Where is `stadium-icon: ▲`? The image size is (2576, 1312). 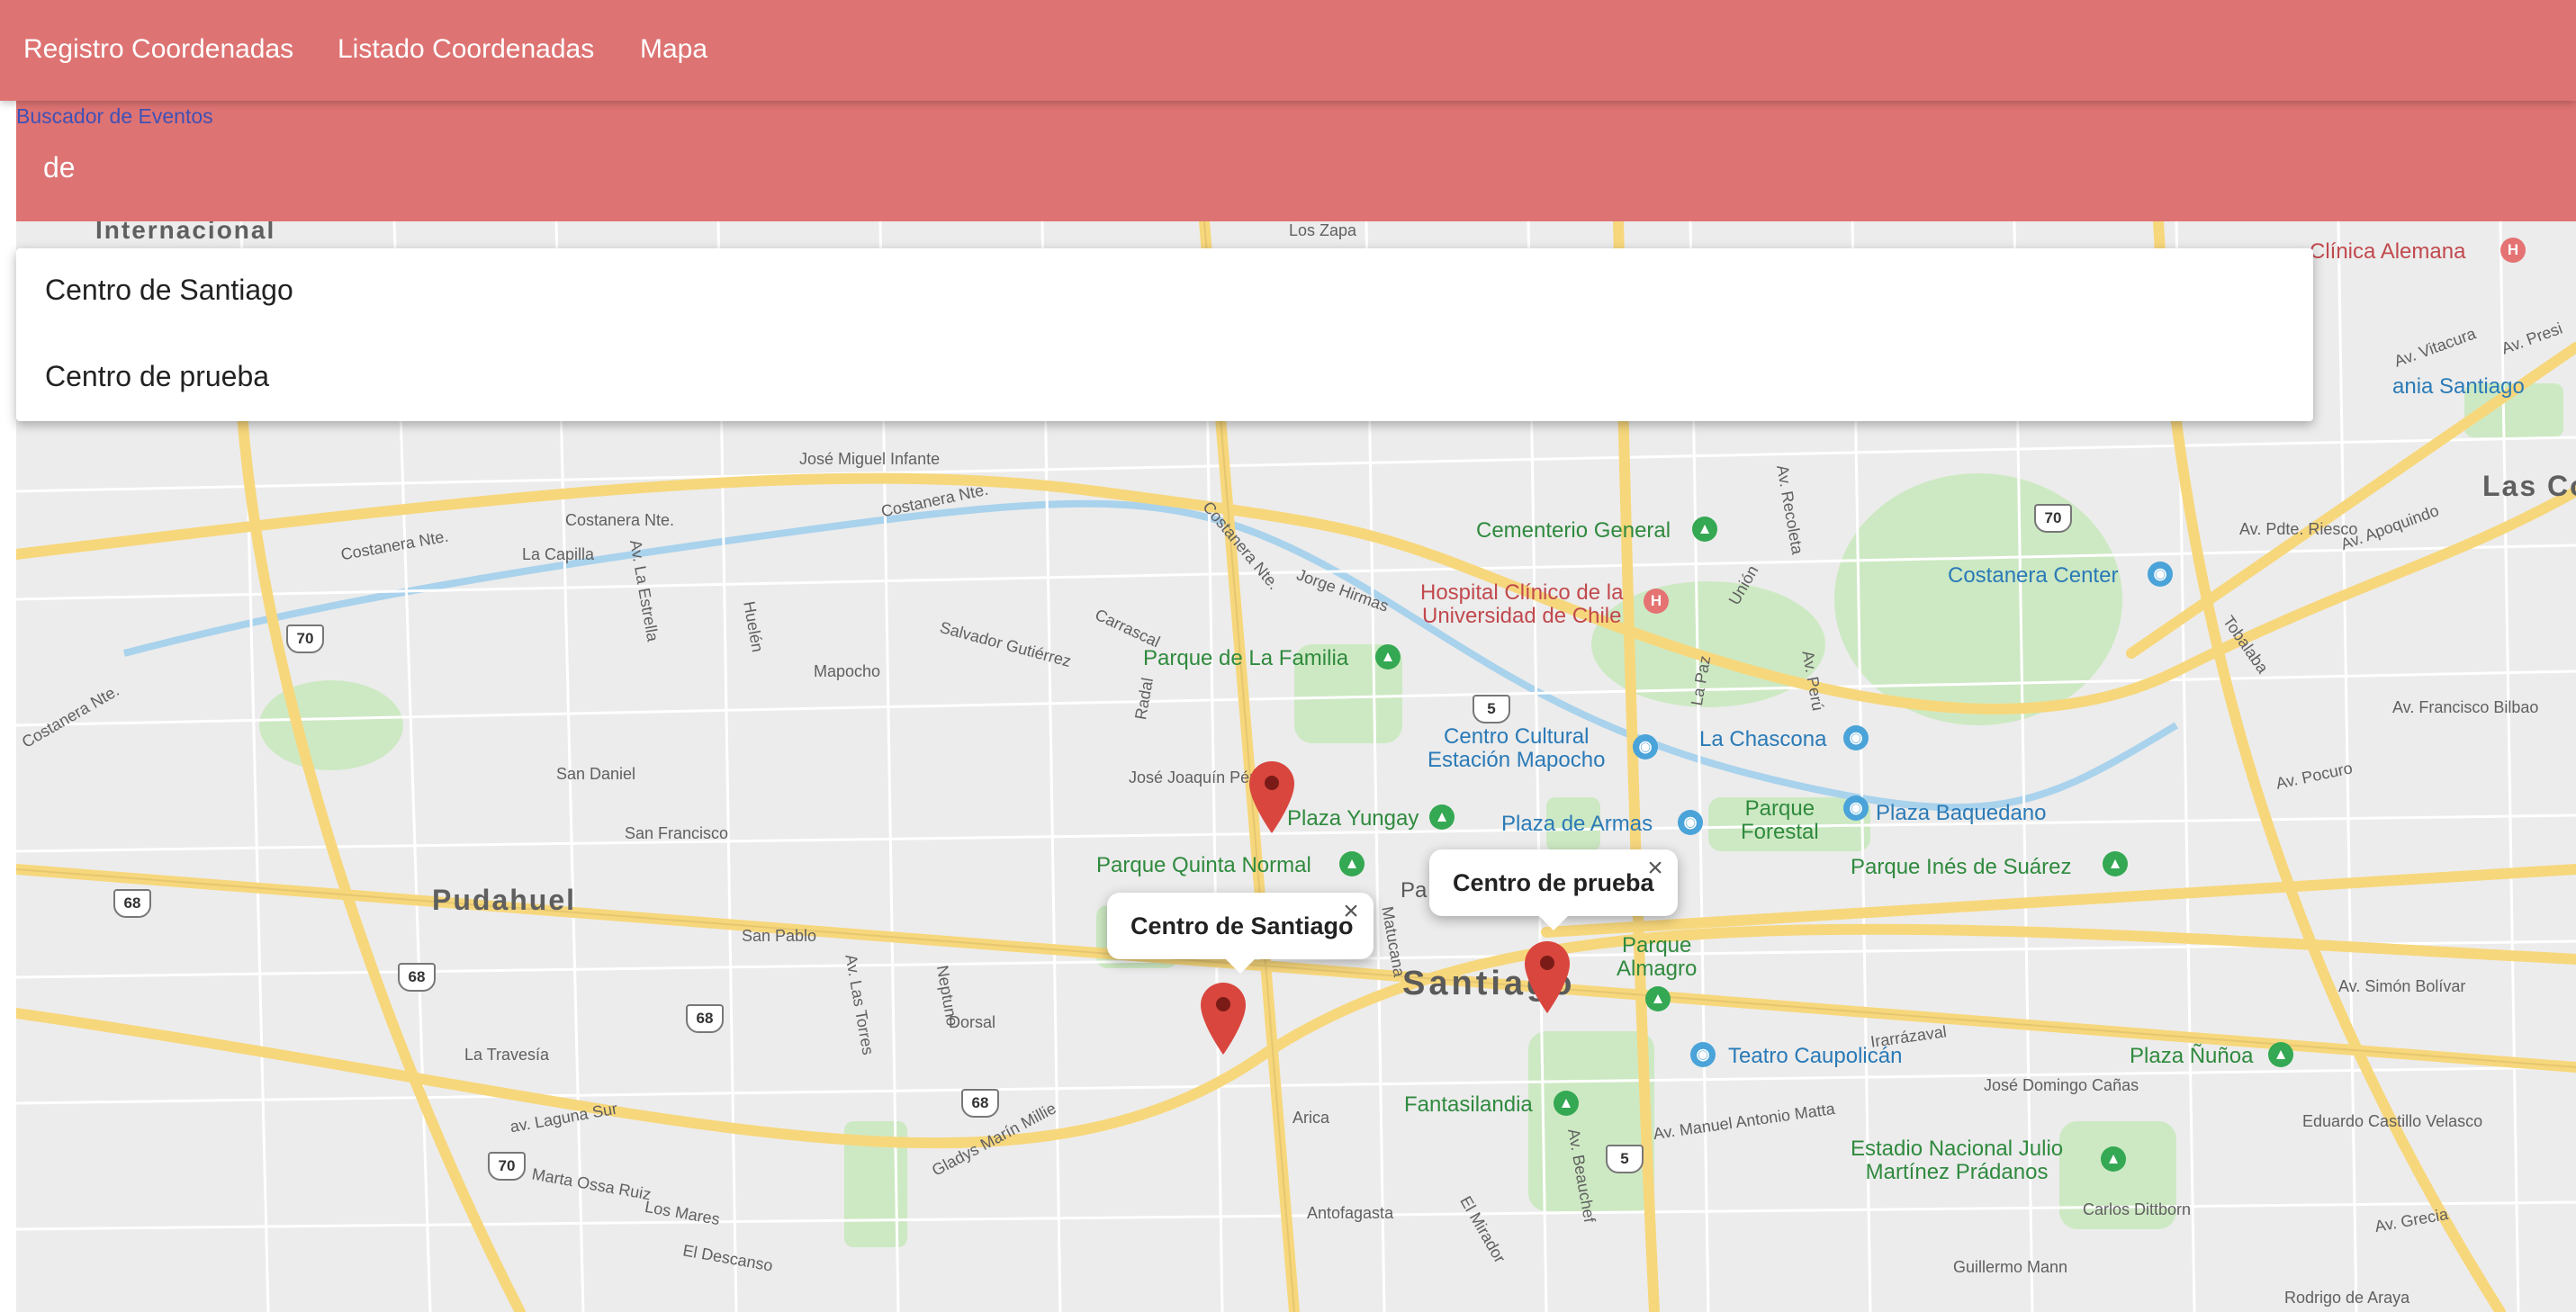
stadium-icon: ▲ is located at coordinates (2113, 1159).